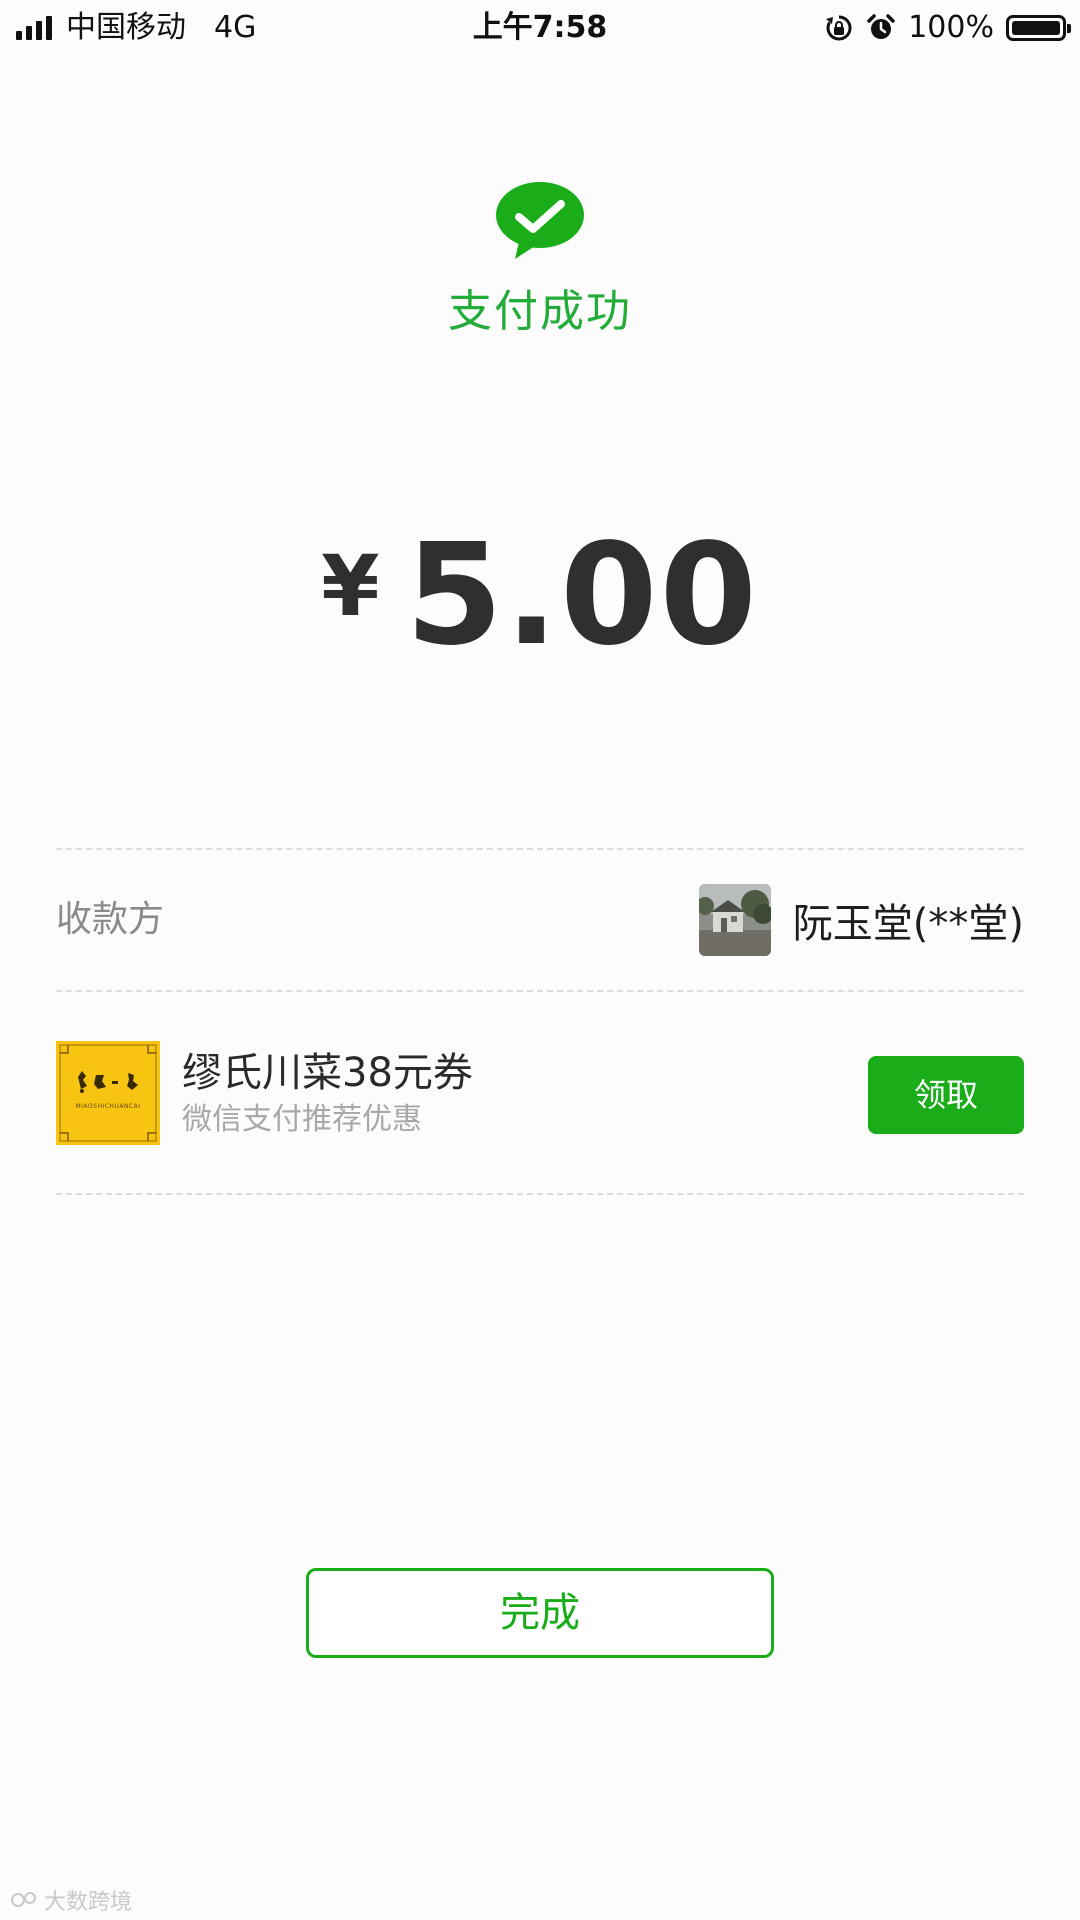 The image size is (1080, 1920). I want to click on divider, so click(540, 1194).